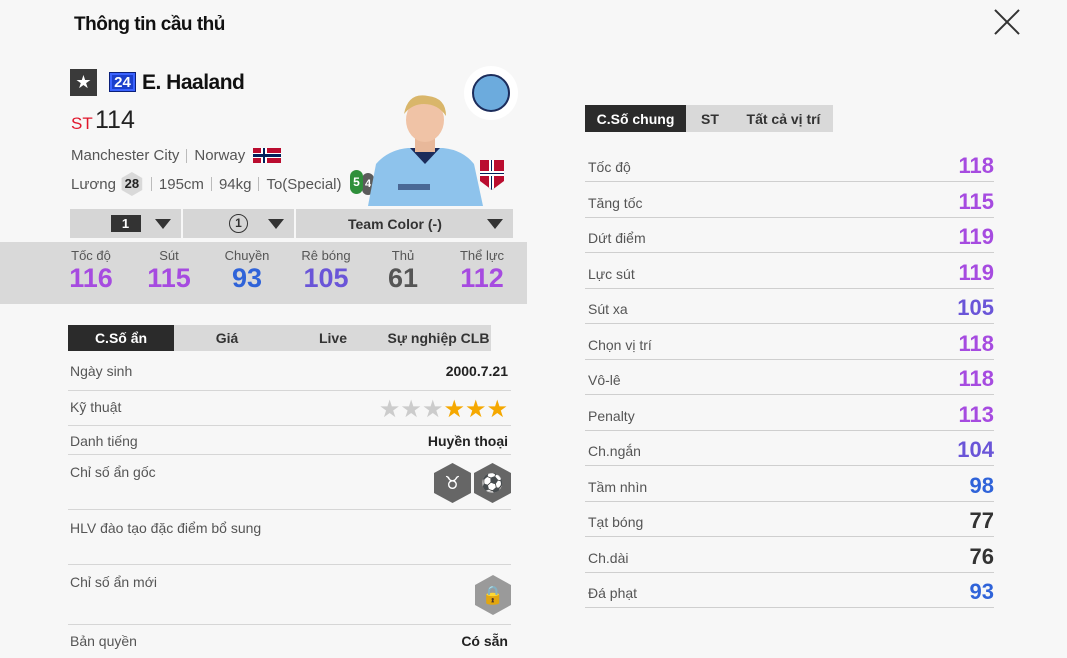  Describe the element at coordinates (604, 380) in the screenshot. I see `stat-label: Vô-lê` at that location.